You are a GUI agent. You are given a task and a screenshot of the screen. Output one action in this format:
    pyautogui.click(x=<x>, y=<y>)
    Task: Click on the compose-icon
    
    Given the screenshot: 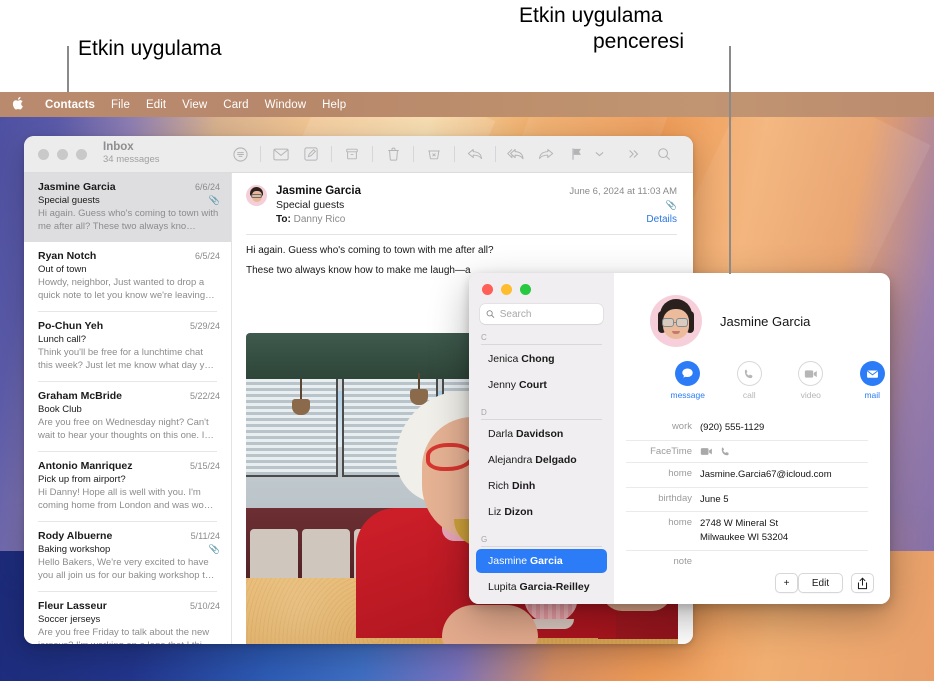 What is the action you would take?
    pyautogui.click(x=311, y=154)
    